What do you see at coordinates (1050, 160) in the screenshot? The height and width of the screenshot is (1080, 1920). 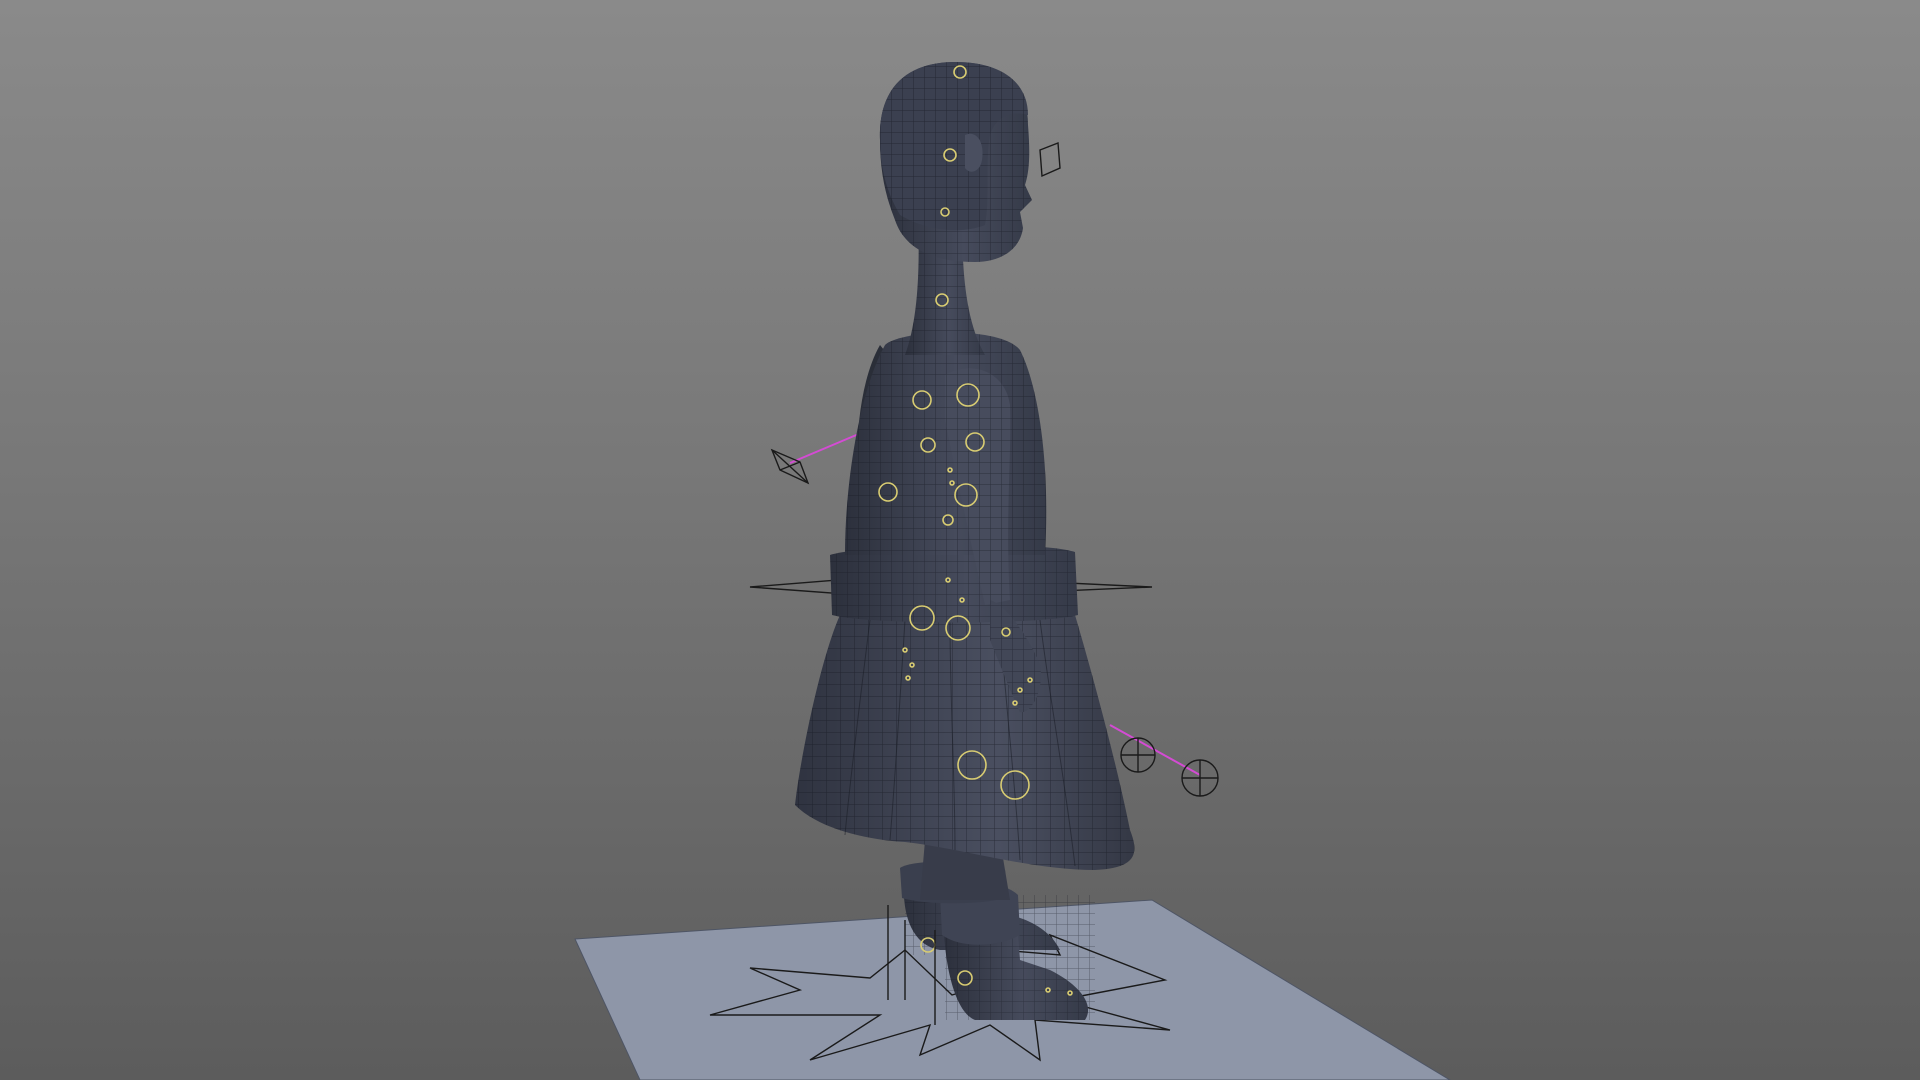 I see `head-aim-locator` at bounding box center [1050, 160].